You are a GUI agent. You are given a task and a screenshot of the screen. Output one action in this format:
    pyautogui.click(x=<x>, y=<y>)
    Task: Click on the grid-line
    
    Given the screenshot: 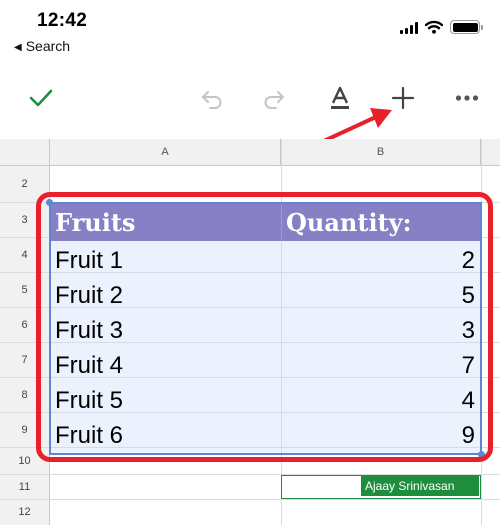 What is the action you would take?
    pyautogui.click(x=250, y=499)
    